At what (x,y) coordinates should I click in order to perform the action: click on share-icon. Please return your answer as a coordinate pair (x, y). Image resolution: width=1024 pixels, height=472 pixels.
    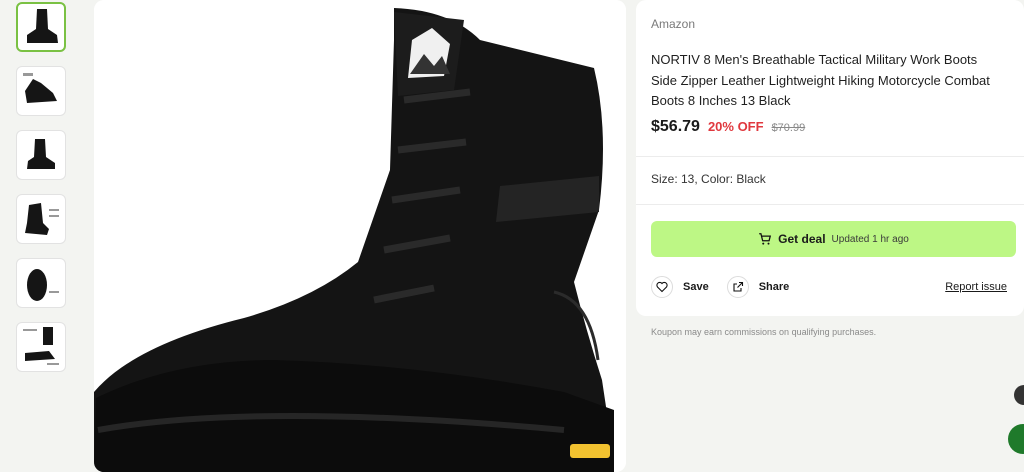
    Looking at the image, I should click on (737, 287).